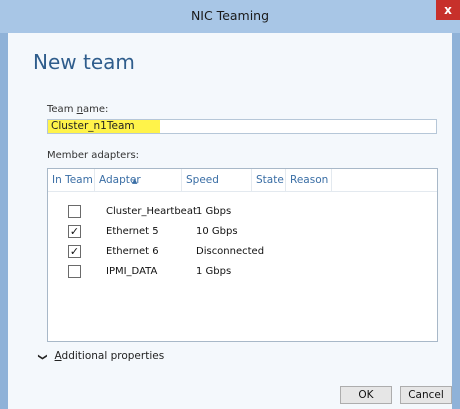 The height and width of the screenshot is (409, 460). What do you see at coordinates (242, 272) in the screenshot?
I see `table-row: IPMI_DATA 1 Gbps` at bounding box center [242, 272].